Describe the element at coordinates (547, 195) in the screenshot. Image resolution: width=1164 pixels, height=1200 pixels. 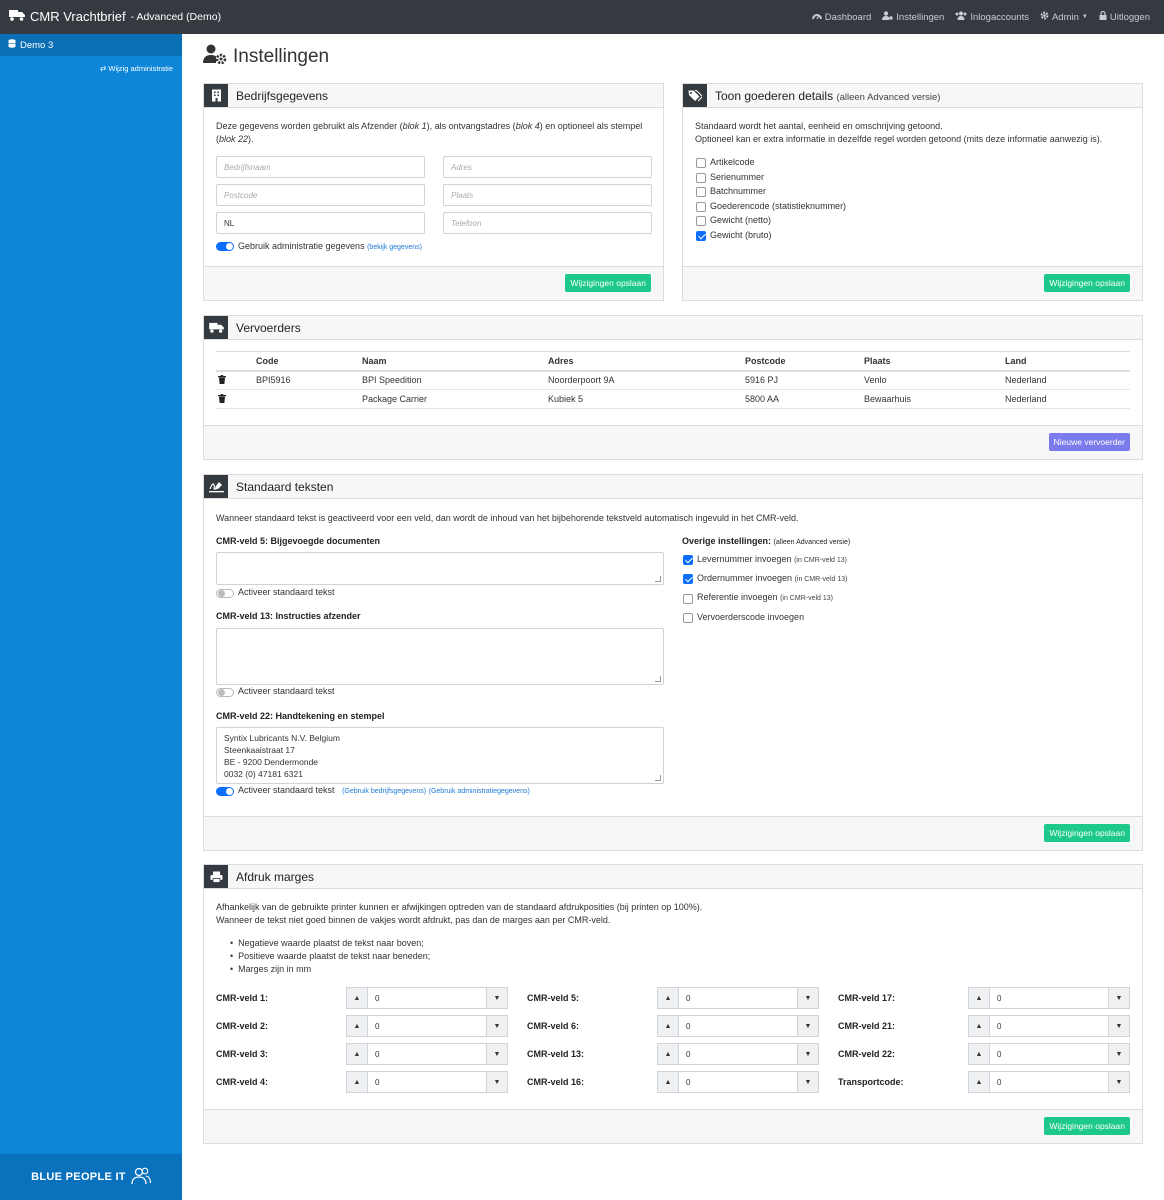
I see `city-input: Plaats` at that location.